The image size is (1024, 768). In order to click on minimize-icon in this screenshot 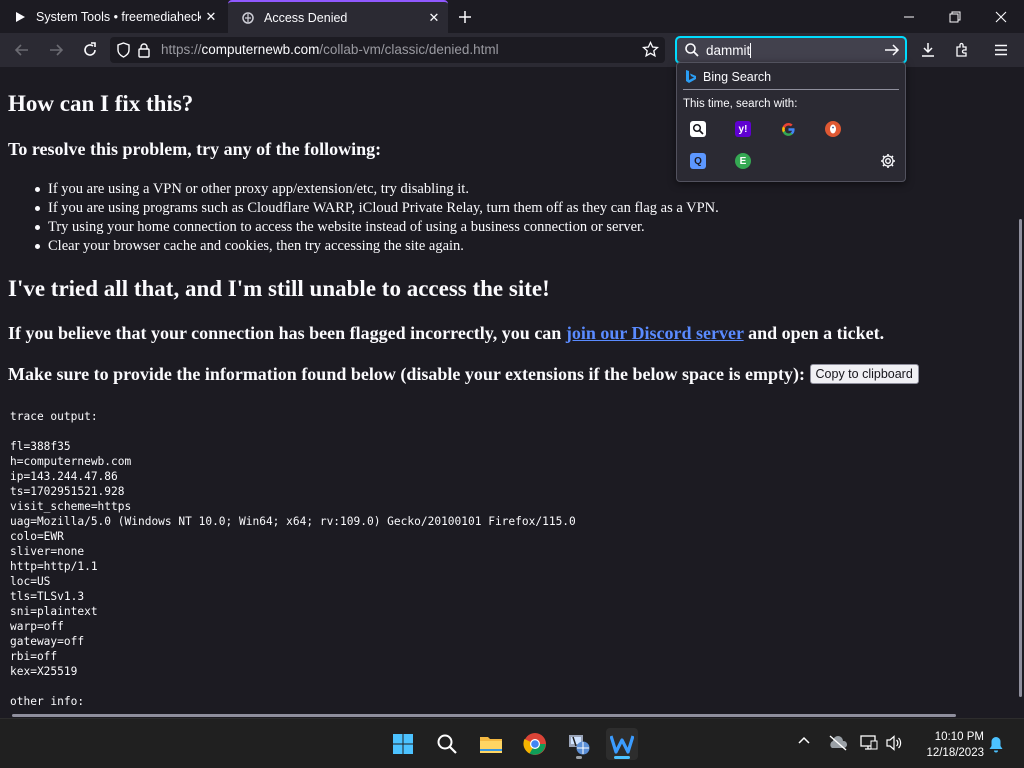, I will do `click(909, 16)`.